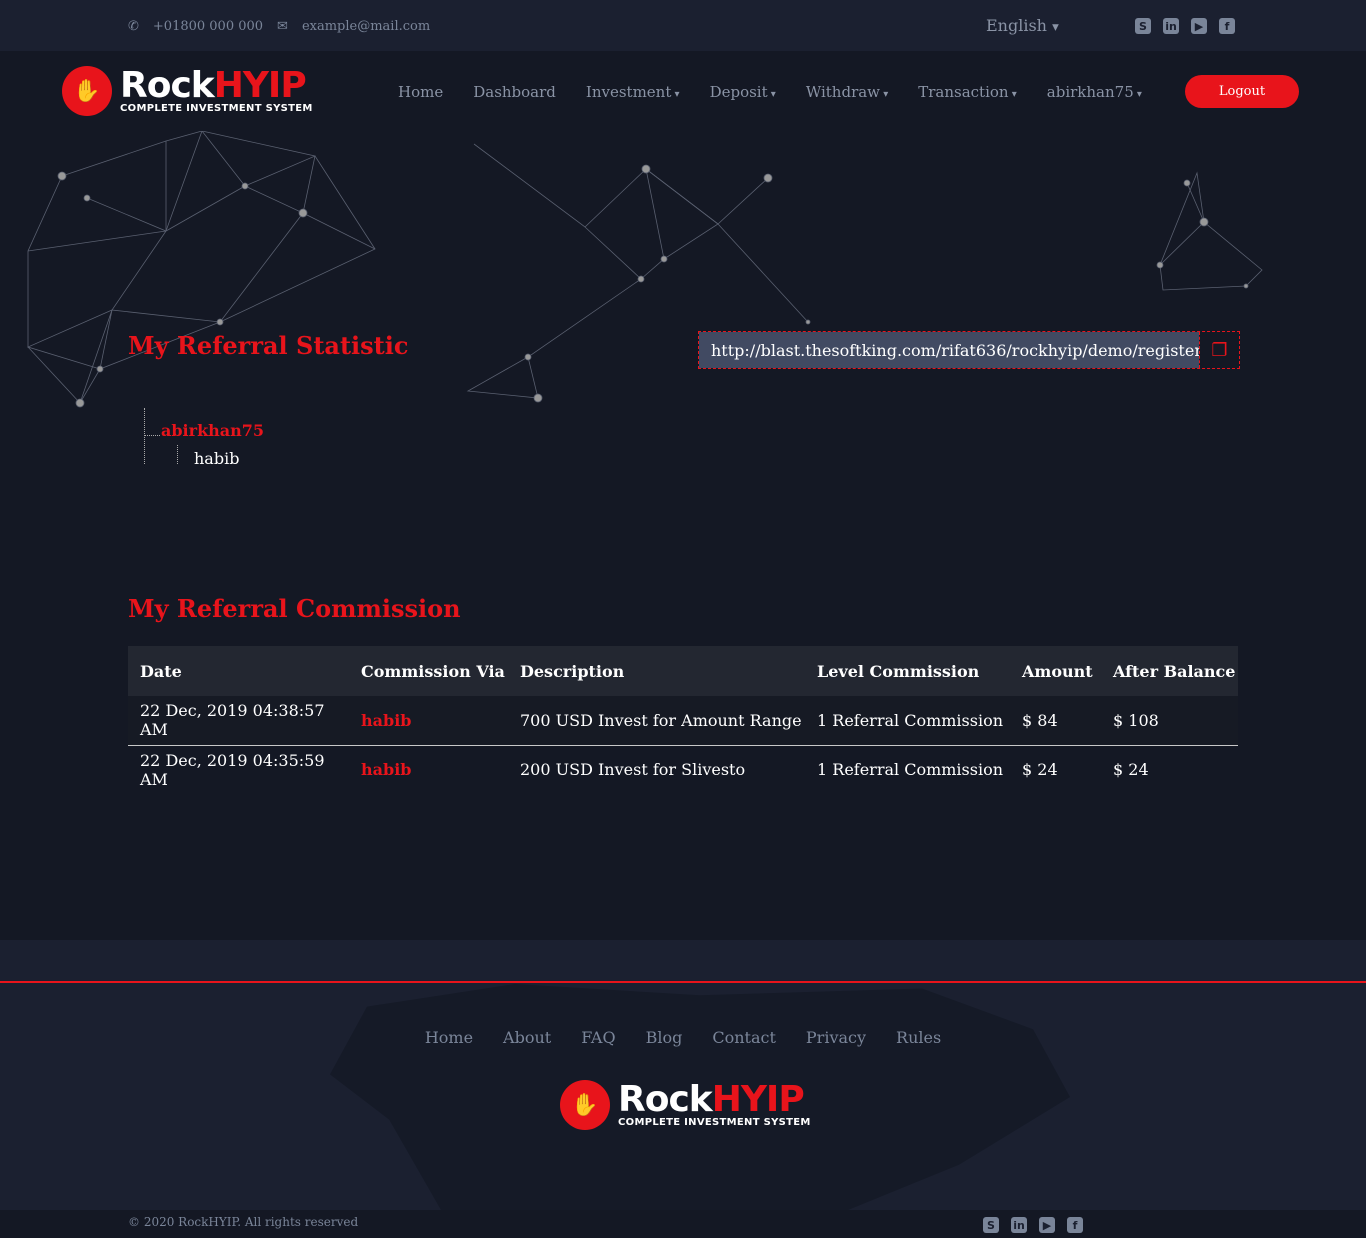 This screenshot has height=1238, width=1366. Describe the element at coordinates (836, 1037) in the screenshot. I see `footer-link-privacy: Privacy` at that location.